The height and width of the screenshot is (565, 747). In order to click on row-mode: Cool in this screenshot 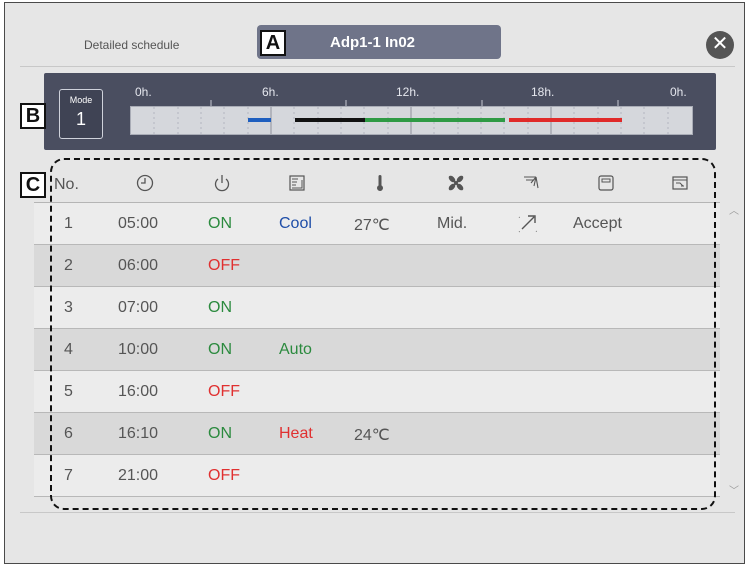, I will do `click(295, 223)`.